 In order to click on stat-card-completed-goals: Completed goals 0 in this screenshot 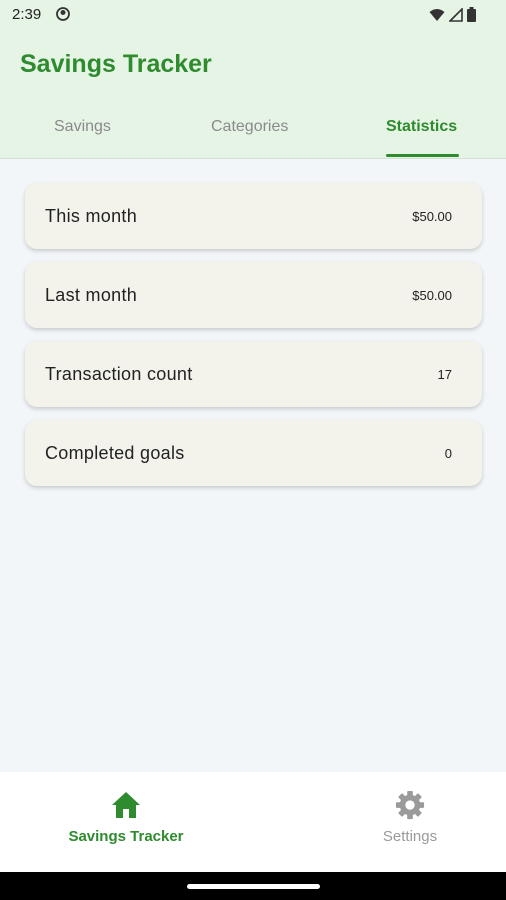, I will do `click(253, 453)`.